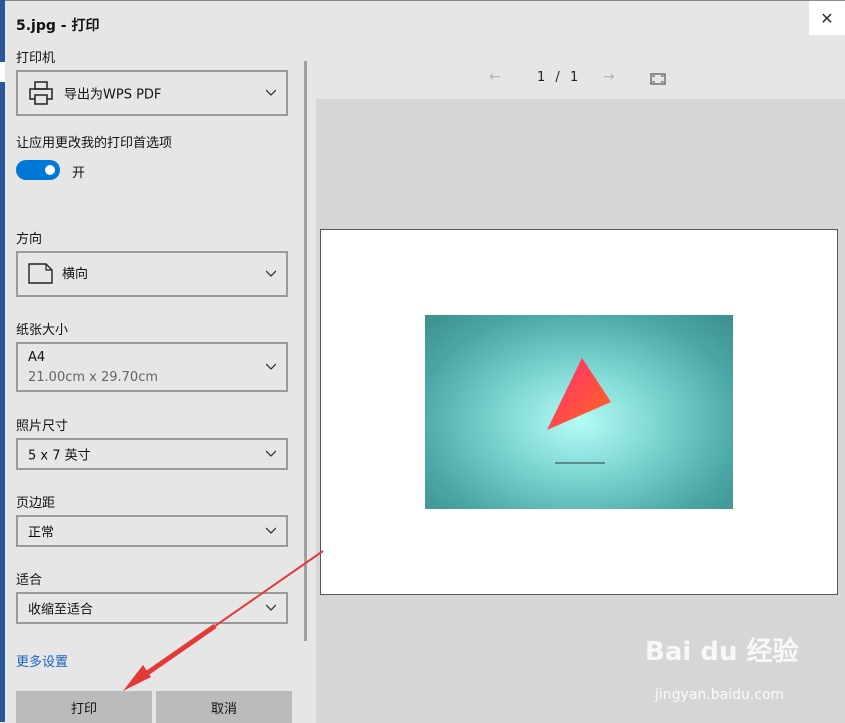 Image resolution: width=845 pixels, height=723 pixels. Describe the element at coordinates (42, 426) in the screenshot. I see `photo-size-label: 照片尺寸` at that location.